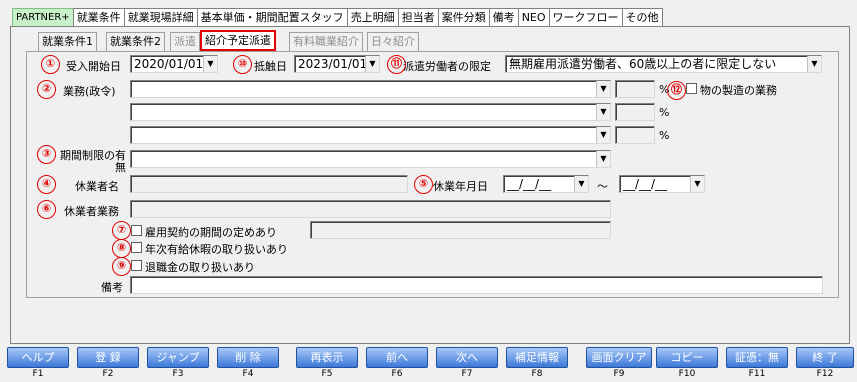 The width and height of the screenshot is (857, 382). I want to click on accept-start-label: 受入開始日, so click(93, 66).